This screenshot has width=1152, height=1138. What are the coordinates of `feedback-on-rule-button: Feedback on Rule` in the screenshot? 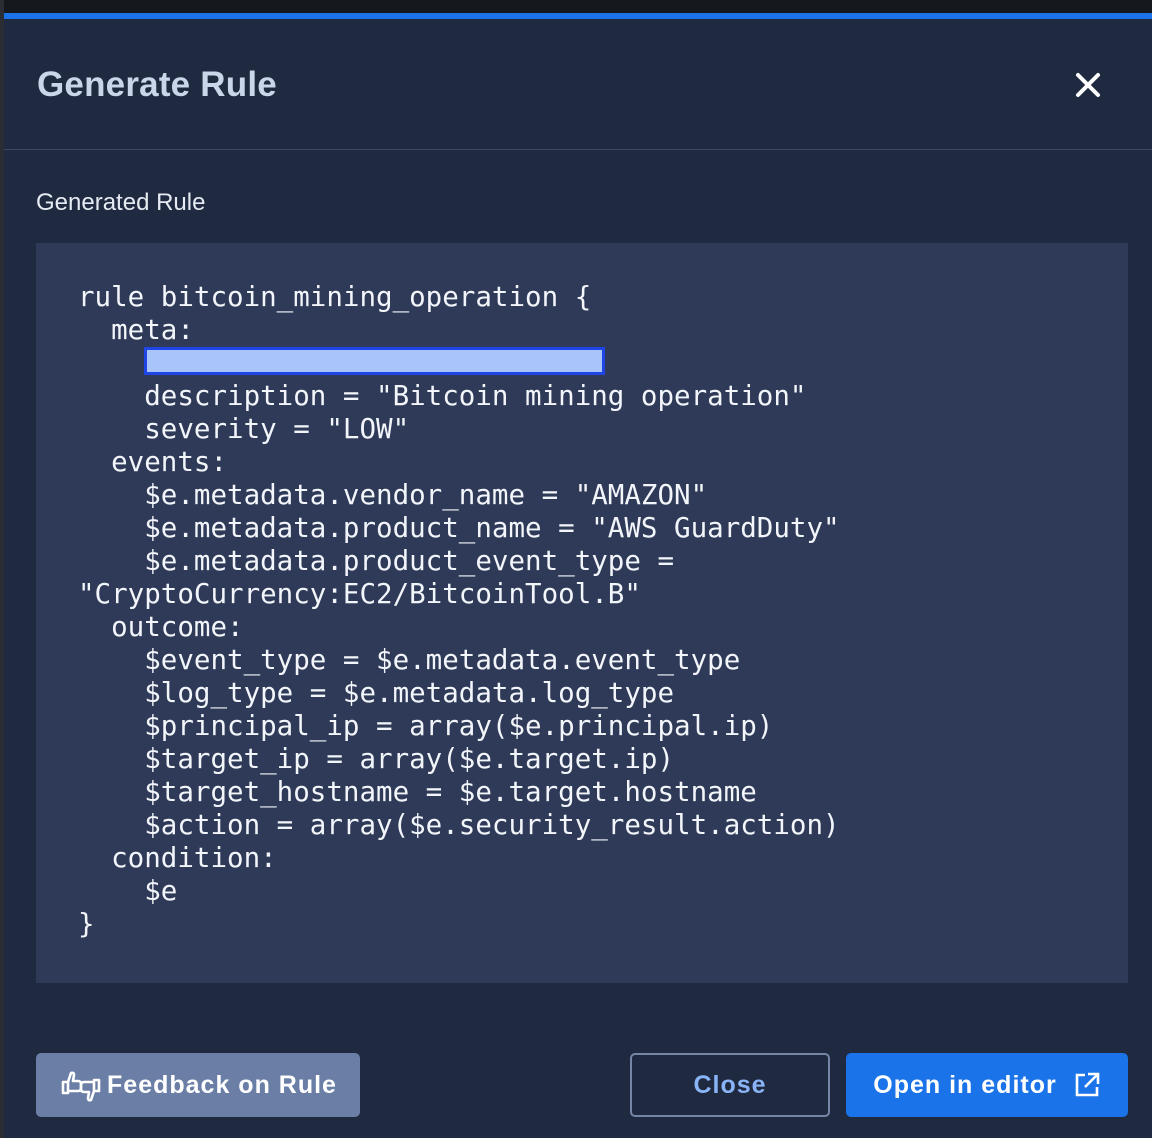 It's located at (198, 1085).